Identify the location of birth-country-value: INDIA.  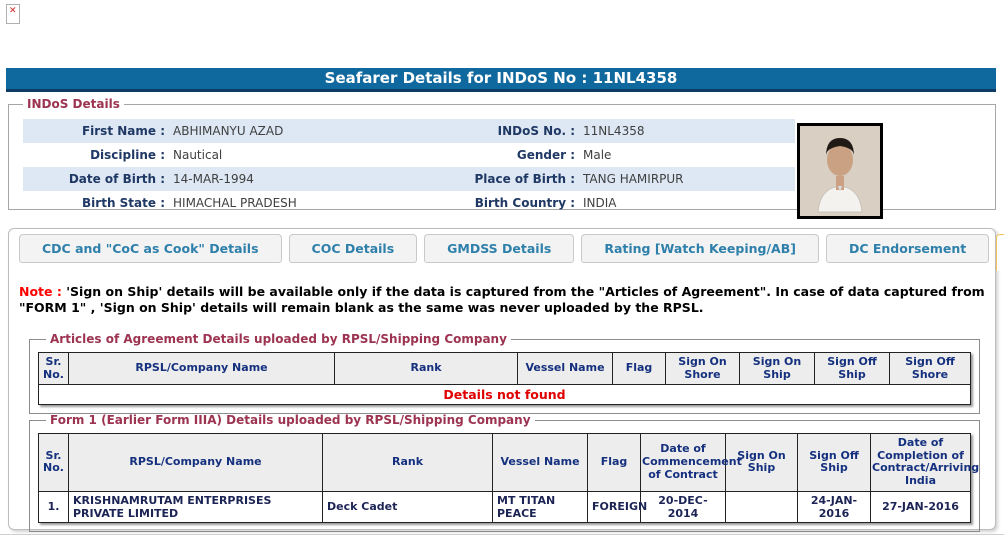
(600, 203).